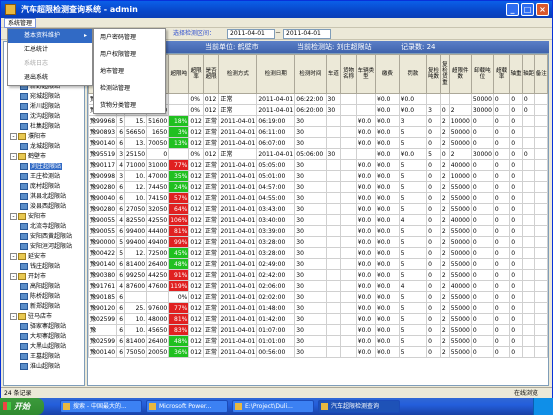 The image size is (553, 415). Describe the element at coordinates (196, 110) in the screenshot. I see `table-cell: 0%` at that location.